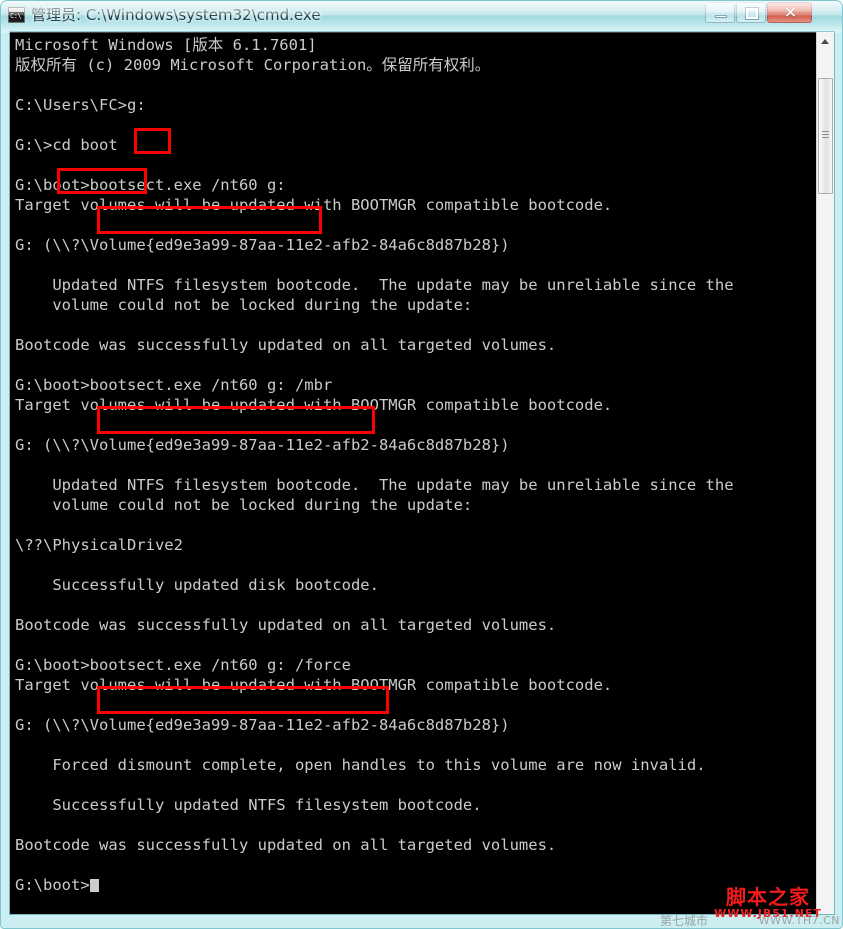  I want to click on maximize-icon, so click(752, 13).